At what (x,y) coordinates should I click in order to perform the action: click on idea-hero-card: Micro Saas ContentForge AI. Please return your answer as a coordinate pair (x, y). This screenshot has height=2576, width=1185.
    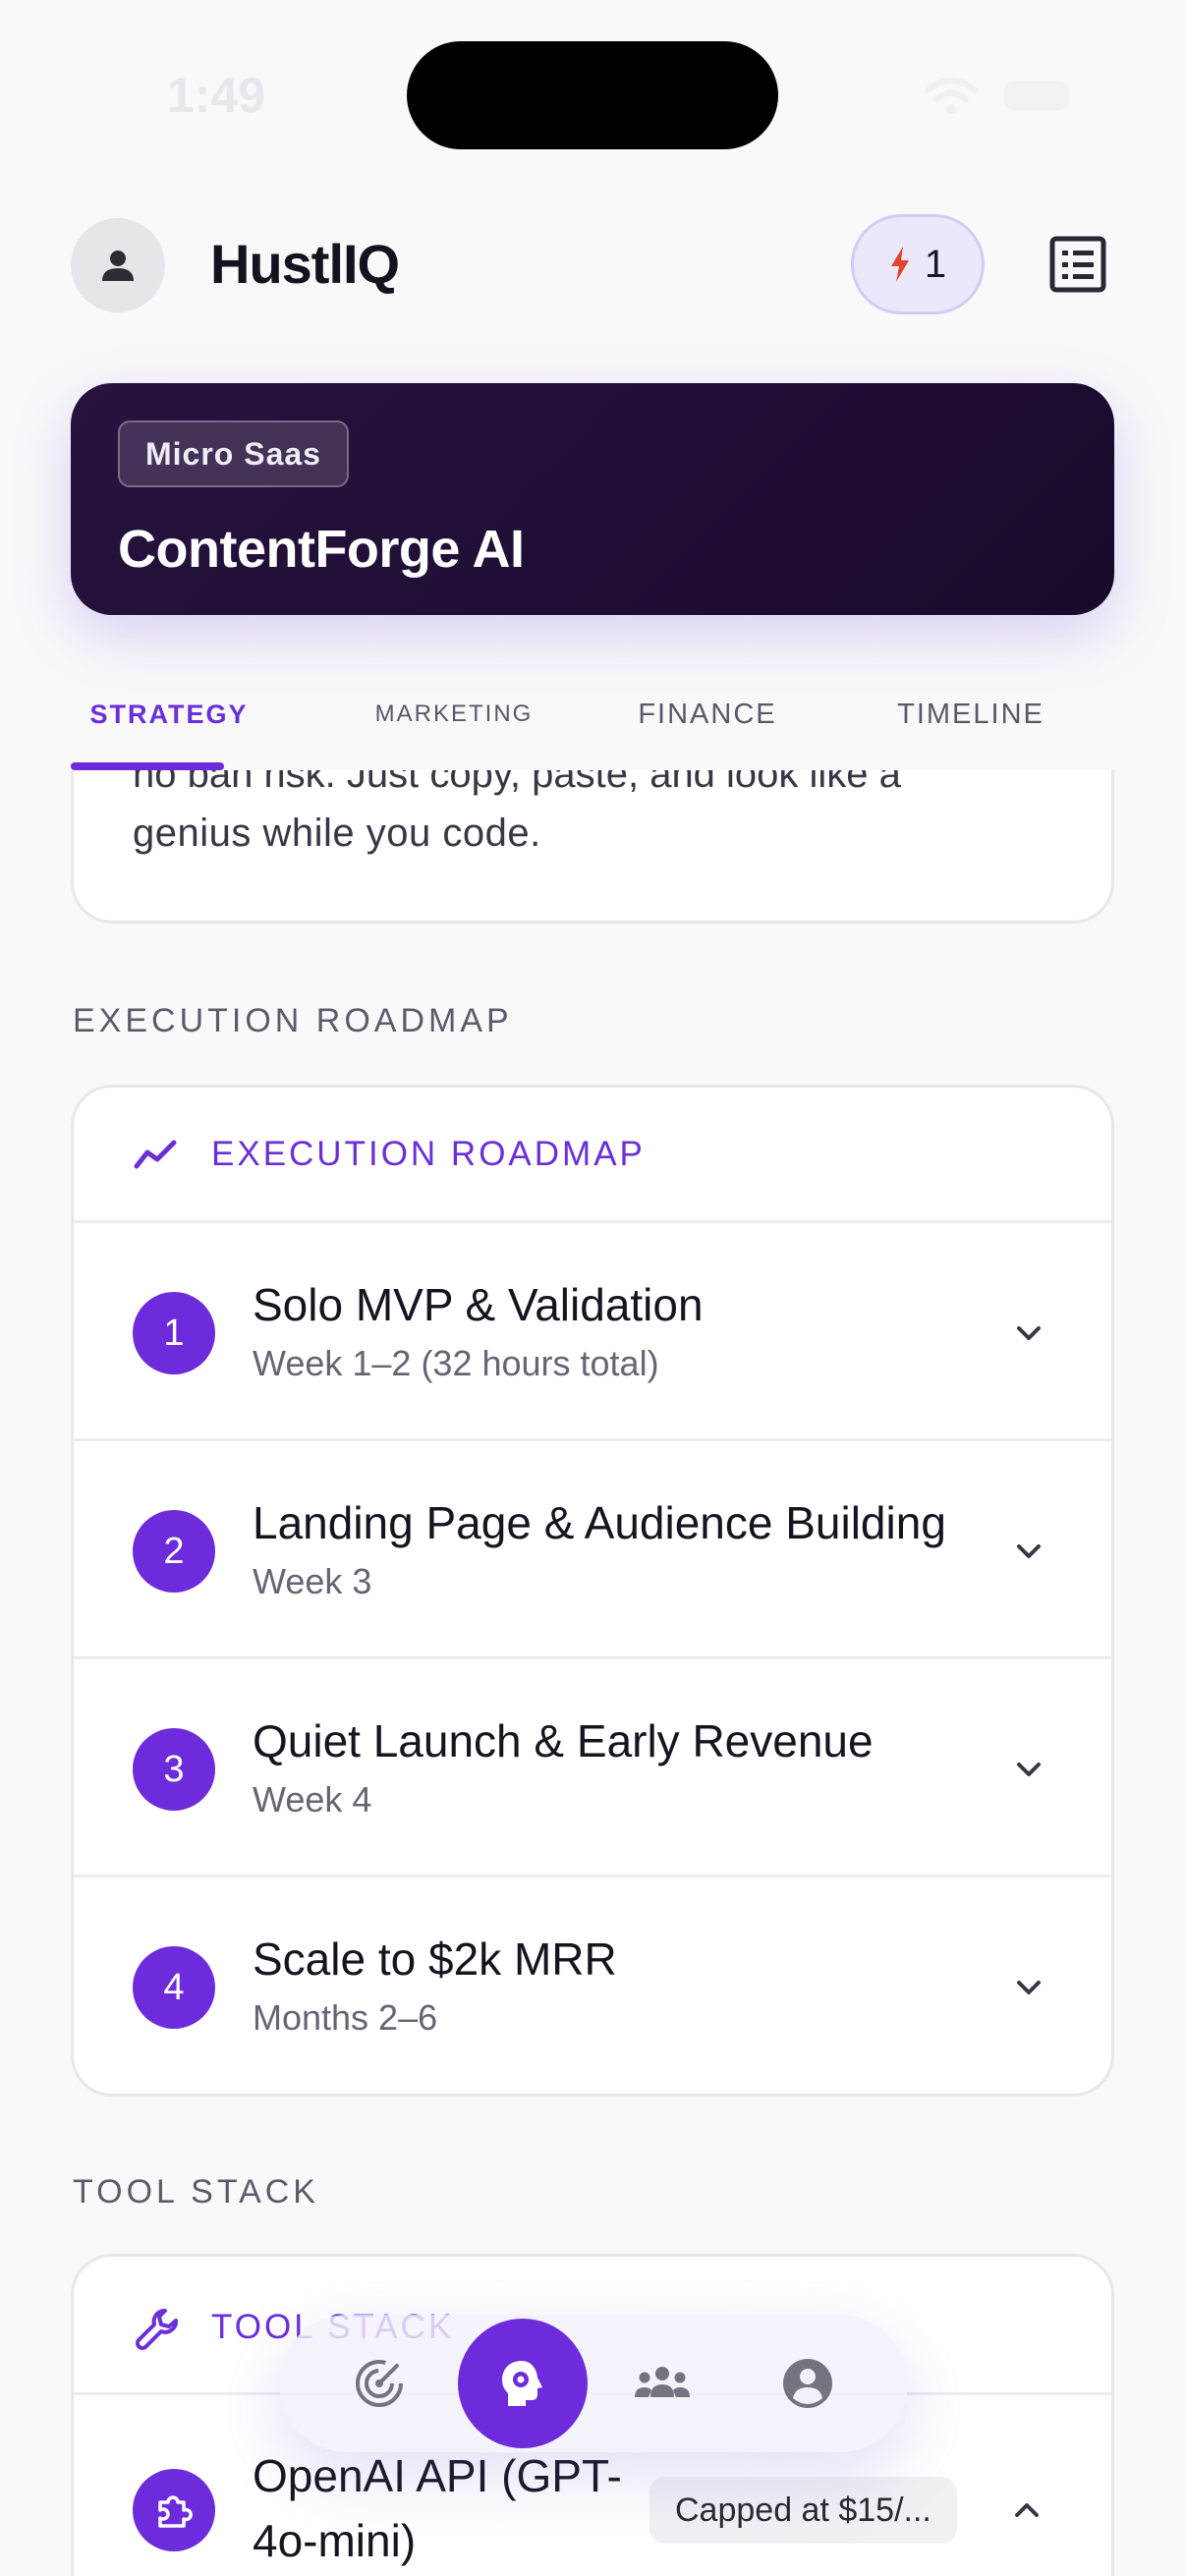
    Looking at the image, I should click on (592, 499).